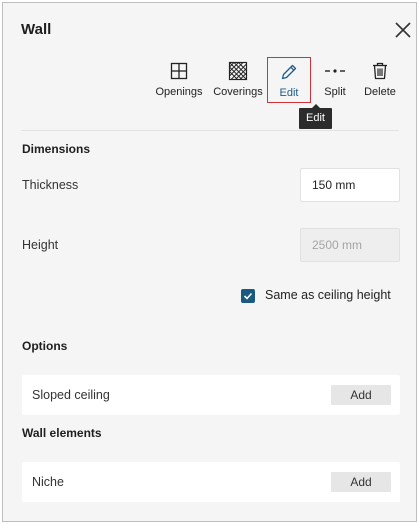 Image resolution: width=419 pixels, height=524 pixels. I want to click on split-button: Split, so click(335, 80).